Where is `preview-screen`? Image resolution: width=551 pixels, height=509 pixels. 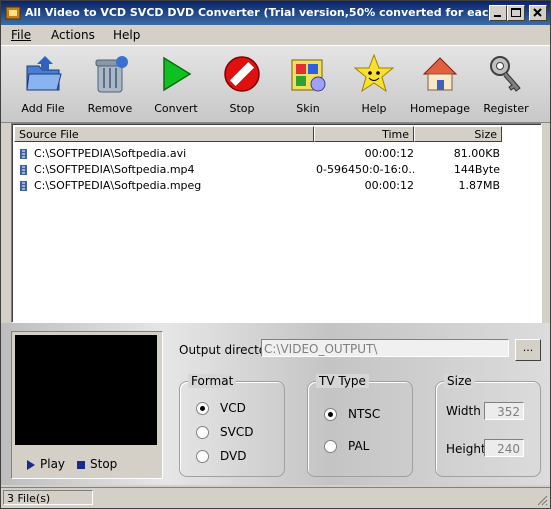
preview-screen is located at coordinates (86, 390).